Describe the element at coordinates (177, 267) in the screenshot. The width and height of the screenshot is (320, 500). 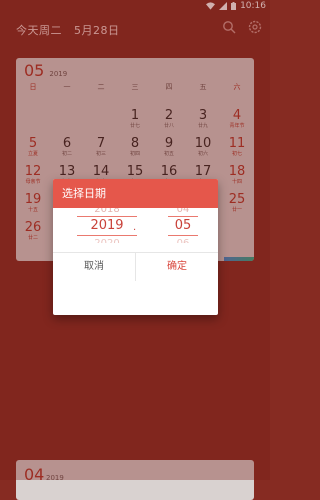
I see `confirm-button: 确定` at that location.